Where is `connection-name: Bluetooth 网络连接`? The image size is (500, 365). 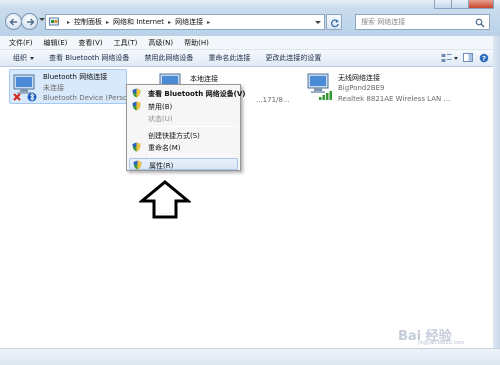
connection-name: Bluetooth 网络连接 is located at coordinates (75, 77).